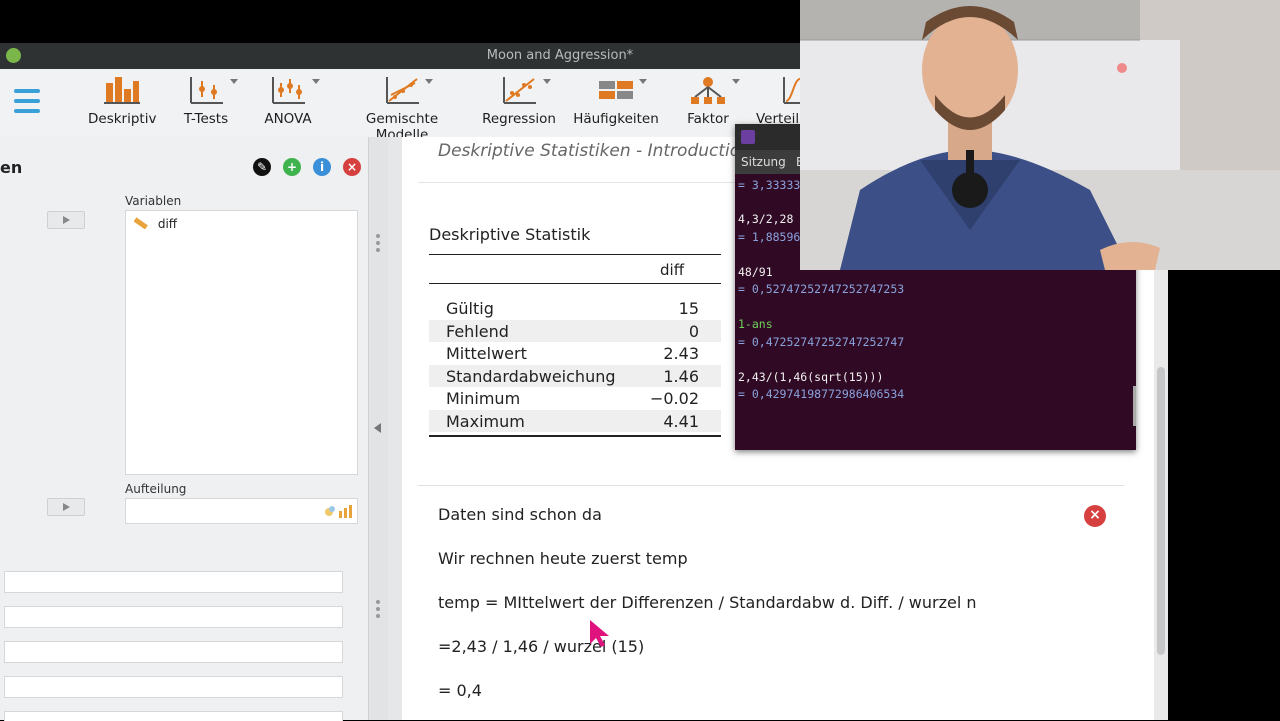  I want to click on row-value: 0, so click(693, 331).